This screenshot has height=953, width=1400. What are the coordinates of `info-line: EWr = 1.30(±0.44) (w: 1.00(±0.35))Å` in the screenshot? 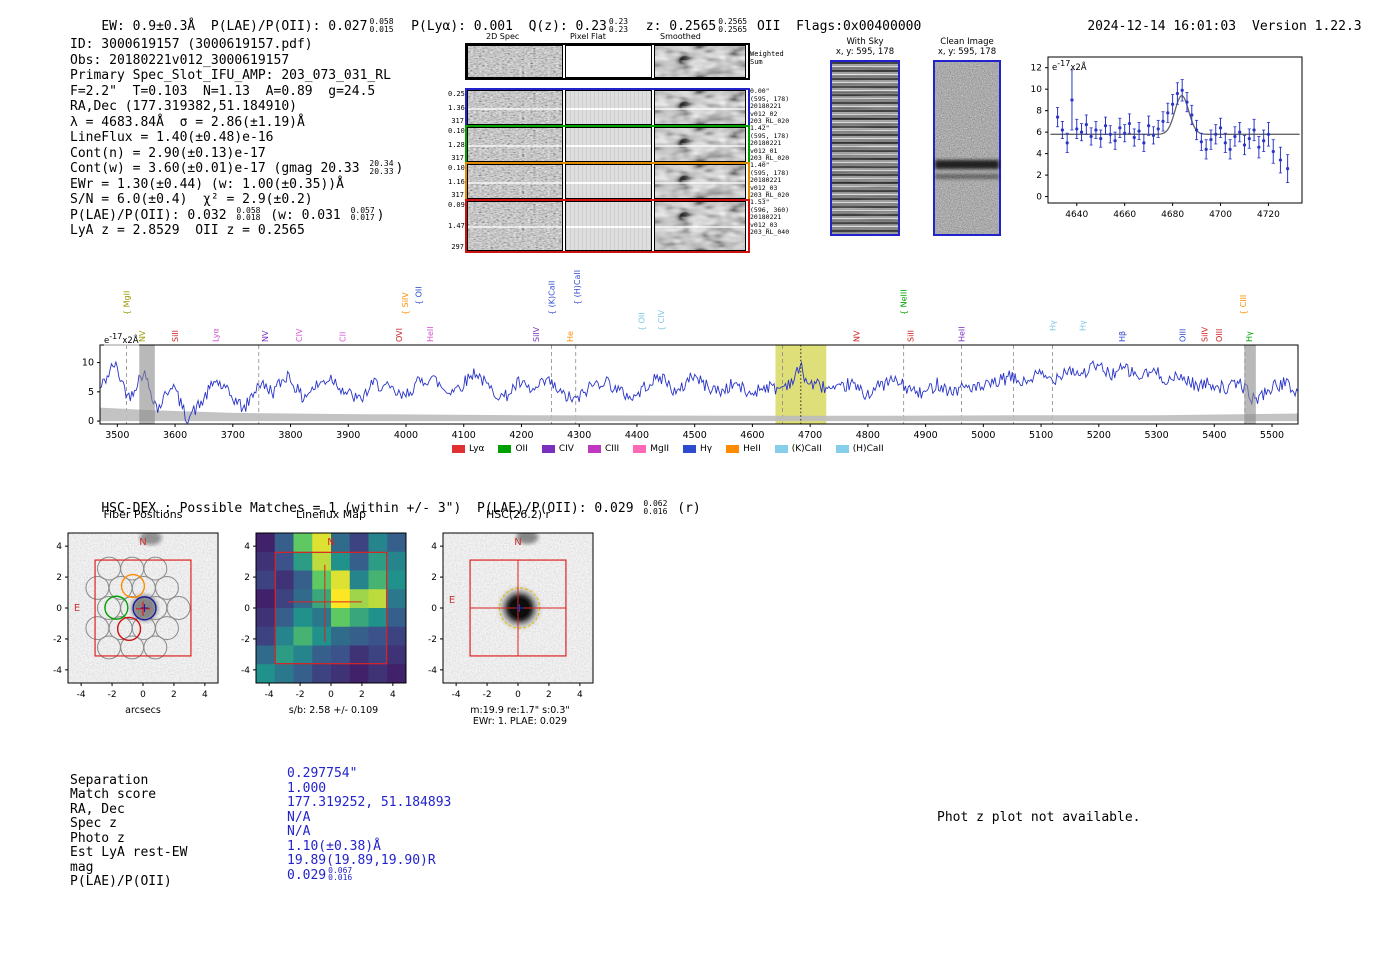 It's located at (236, 185).